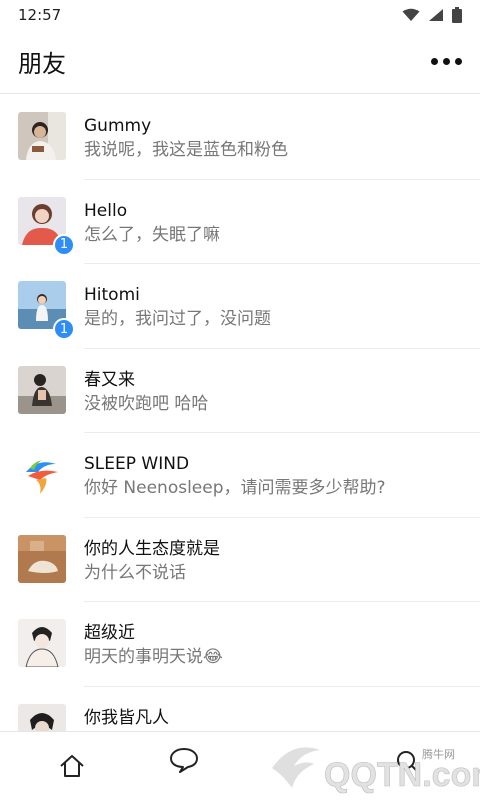  What do you see at coordinates (135, 572) in the screenshot?
I see `last-message: 为什么不说话` at bounding box center [135, 572].